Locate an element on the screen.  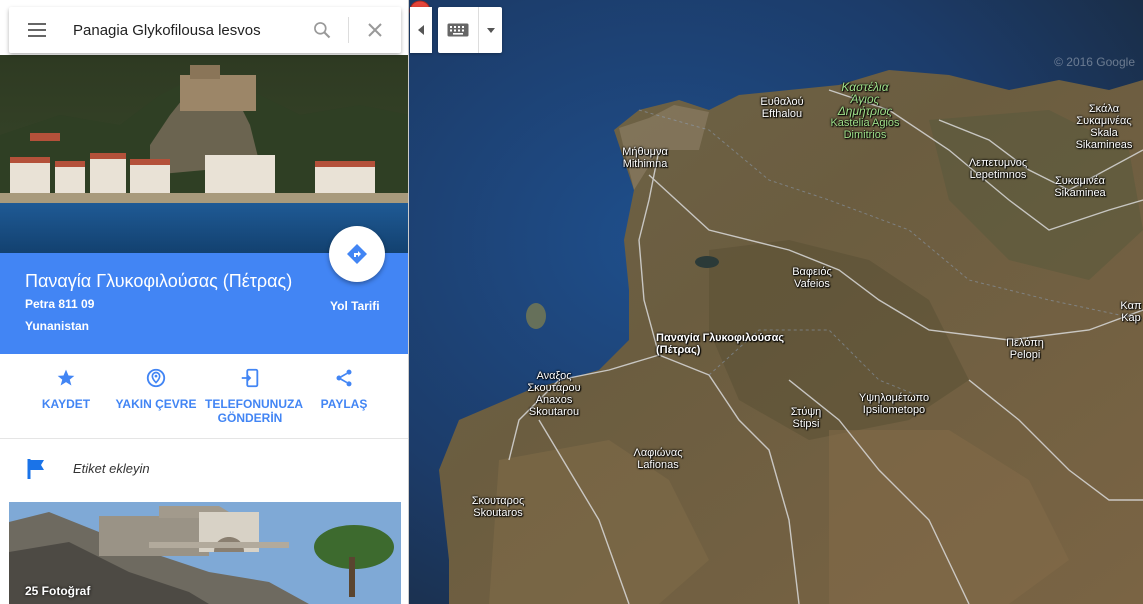
nearby-button: YAKIN ÇEVRE is located at coordinates (156, 388).